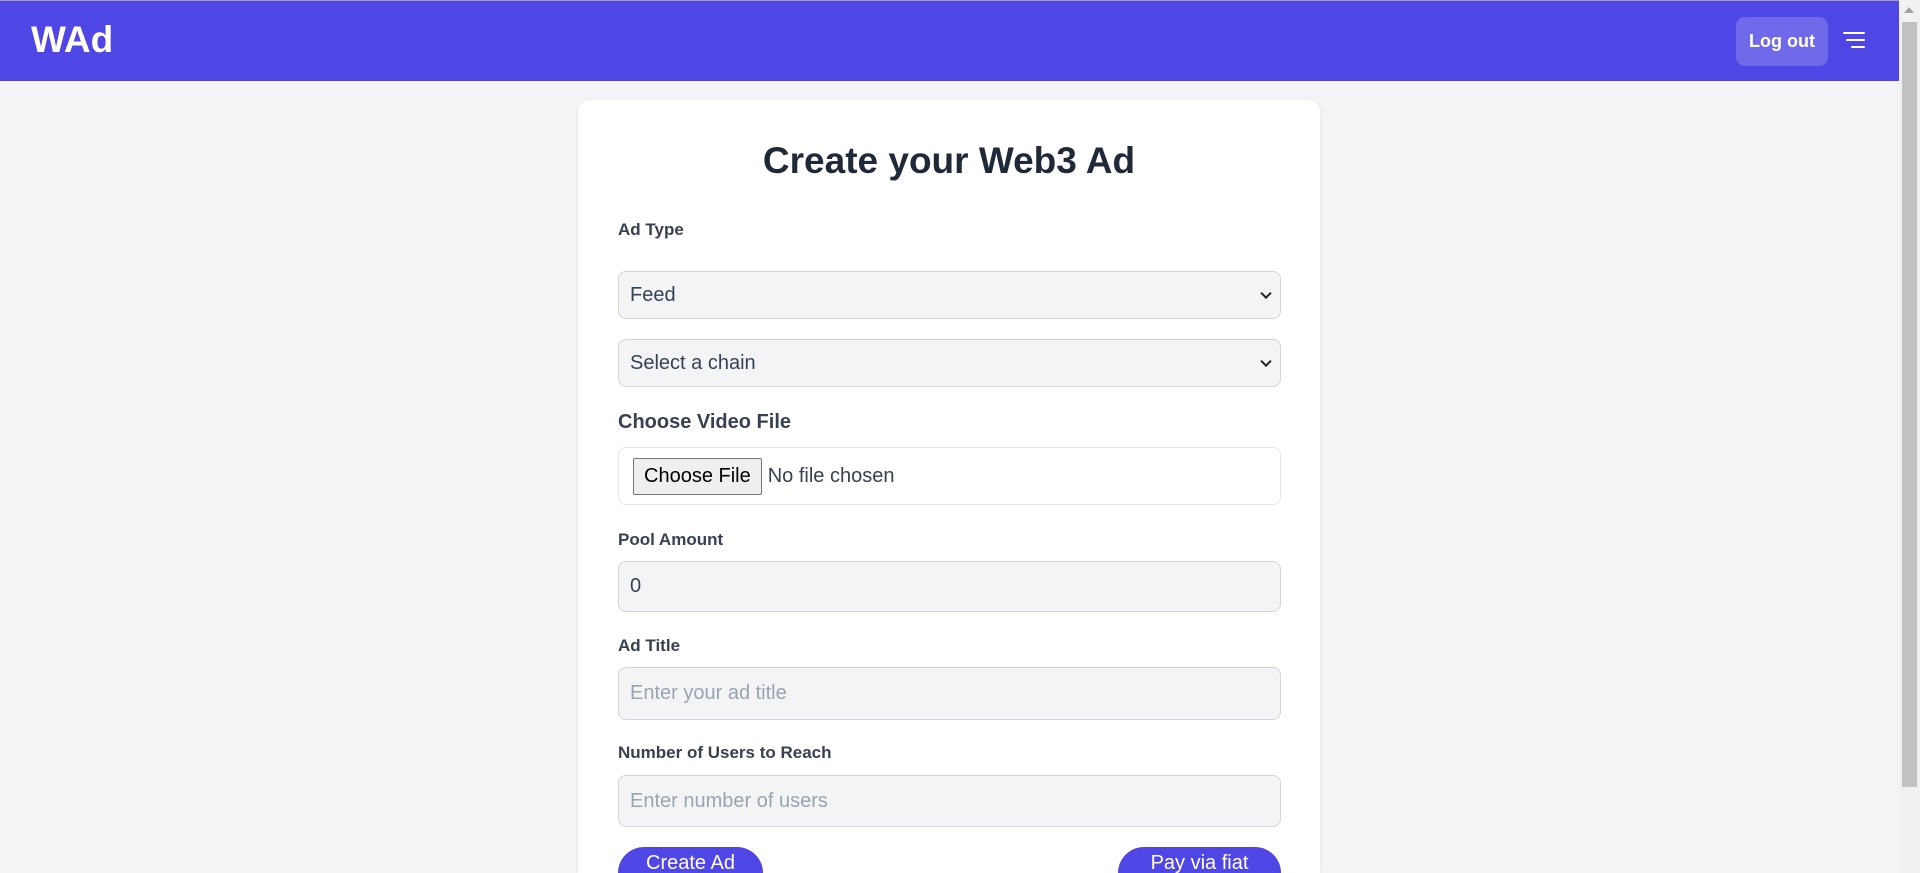  Describe the element at coordinates (1854, 41) in the screenshot. I see `hamburger-icon` at that location.